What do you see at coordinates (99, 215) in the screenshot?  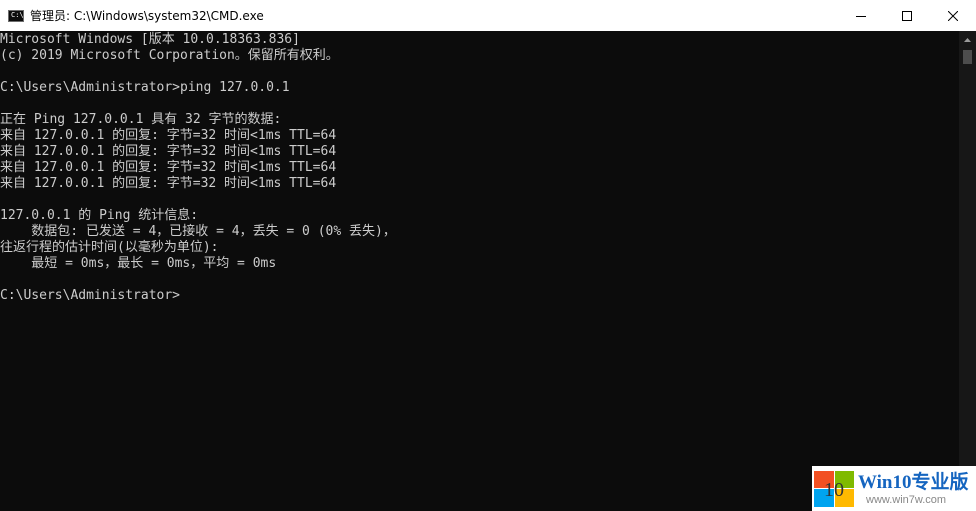 I see `console-line: 127.0.0.1 的 Ping 统计信息:` at bounding box center [99, 215].